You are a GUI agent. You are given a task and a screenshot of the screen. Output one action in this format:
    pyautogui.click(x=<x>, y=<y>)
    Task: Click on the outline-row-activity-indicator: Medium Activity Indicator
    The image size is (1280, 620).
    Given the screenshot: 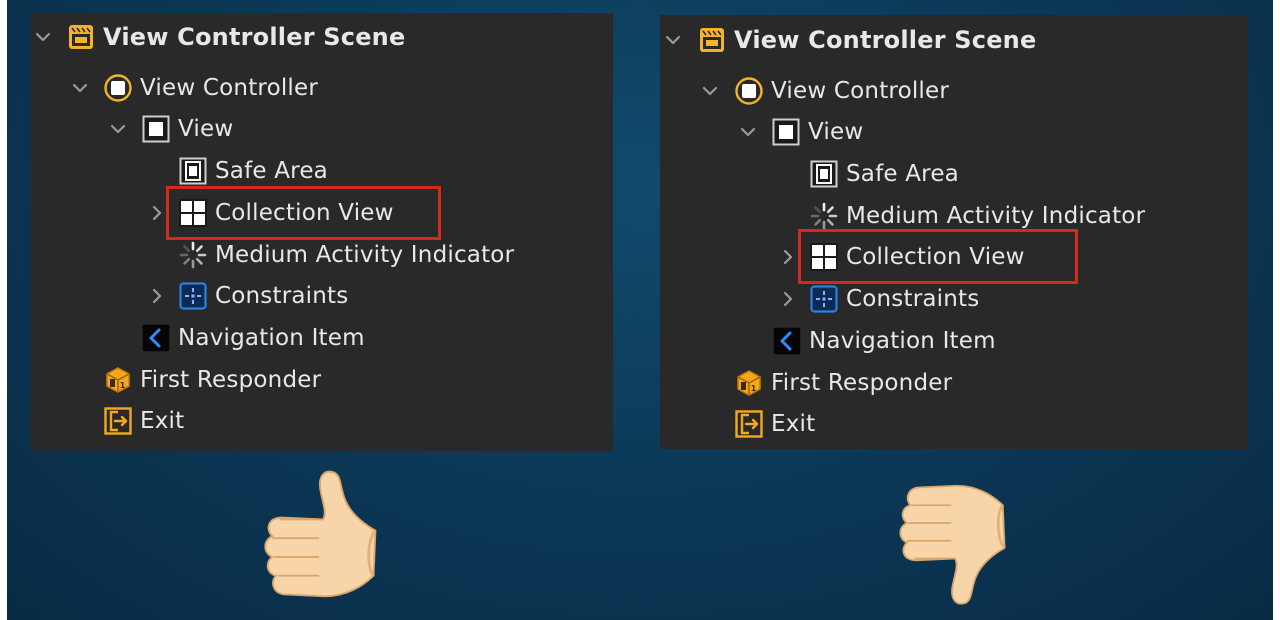 What is the action you would take?
    pyautogui.click(x=346, y=255)
    